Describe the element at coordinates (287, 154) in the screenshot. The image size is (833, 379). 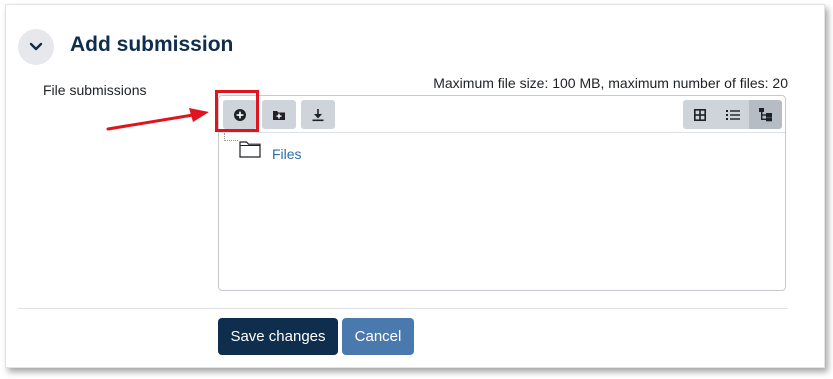
I see `files-folder-link: Files` at that location.